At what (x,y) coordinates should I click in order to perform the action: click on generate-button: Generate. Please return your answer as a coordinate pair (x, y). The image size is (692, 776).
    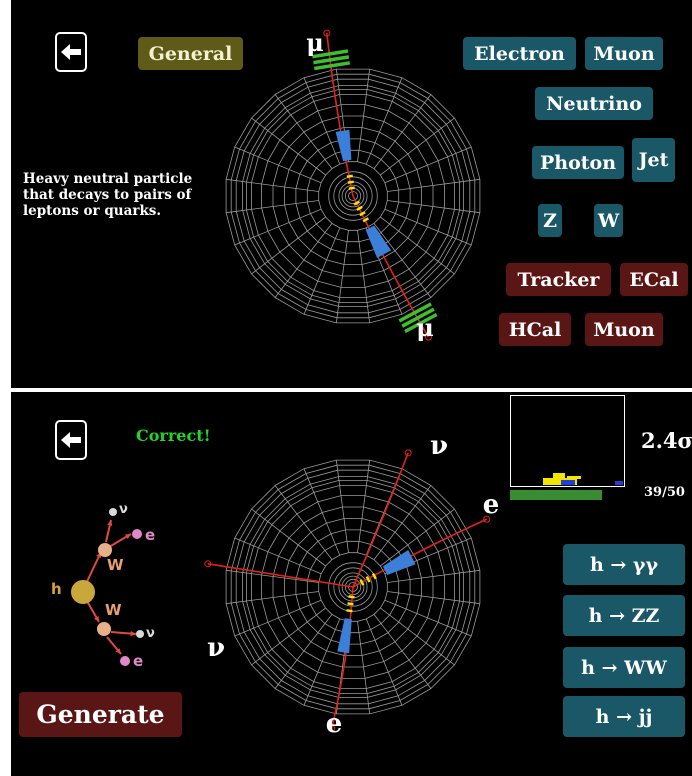
    Looking at the image, I should click on (100, 714).